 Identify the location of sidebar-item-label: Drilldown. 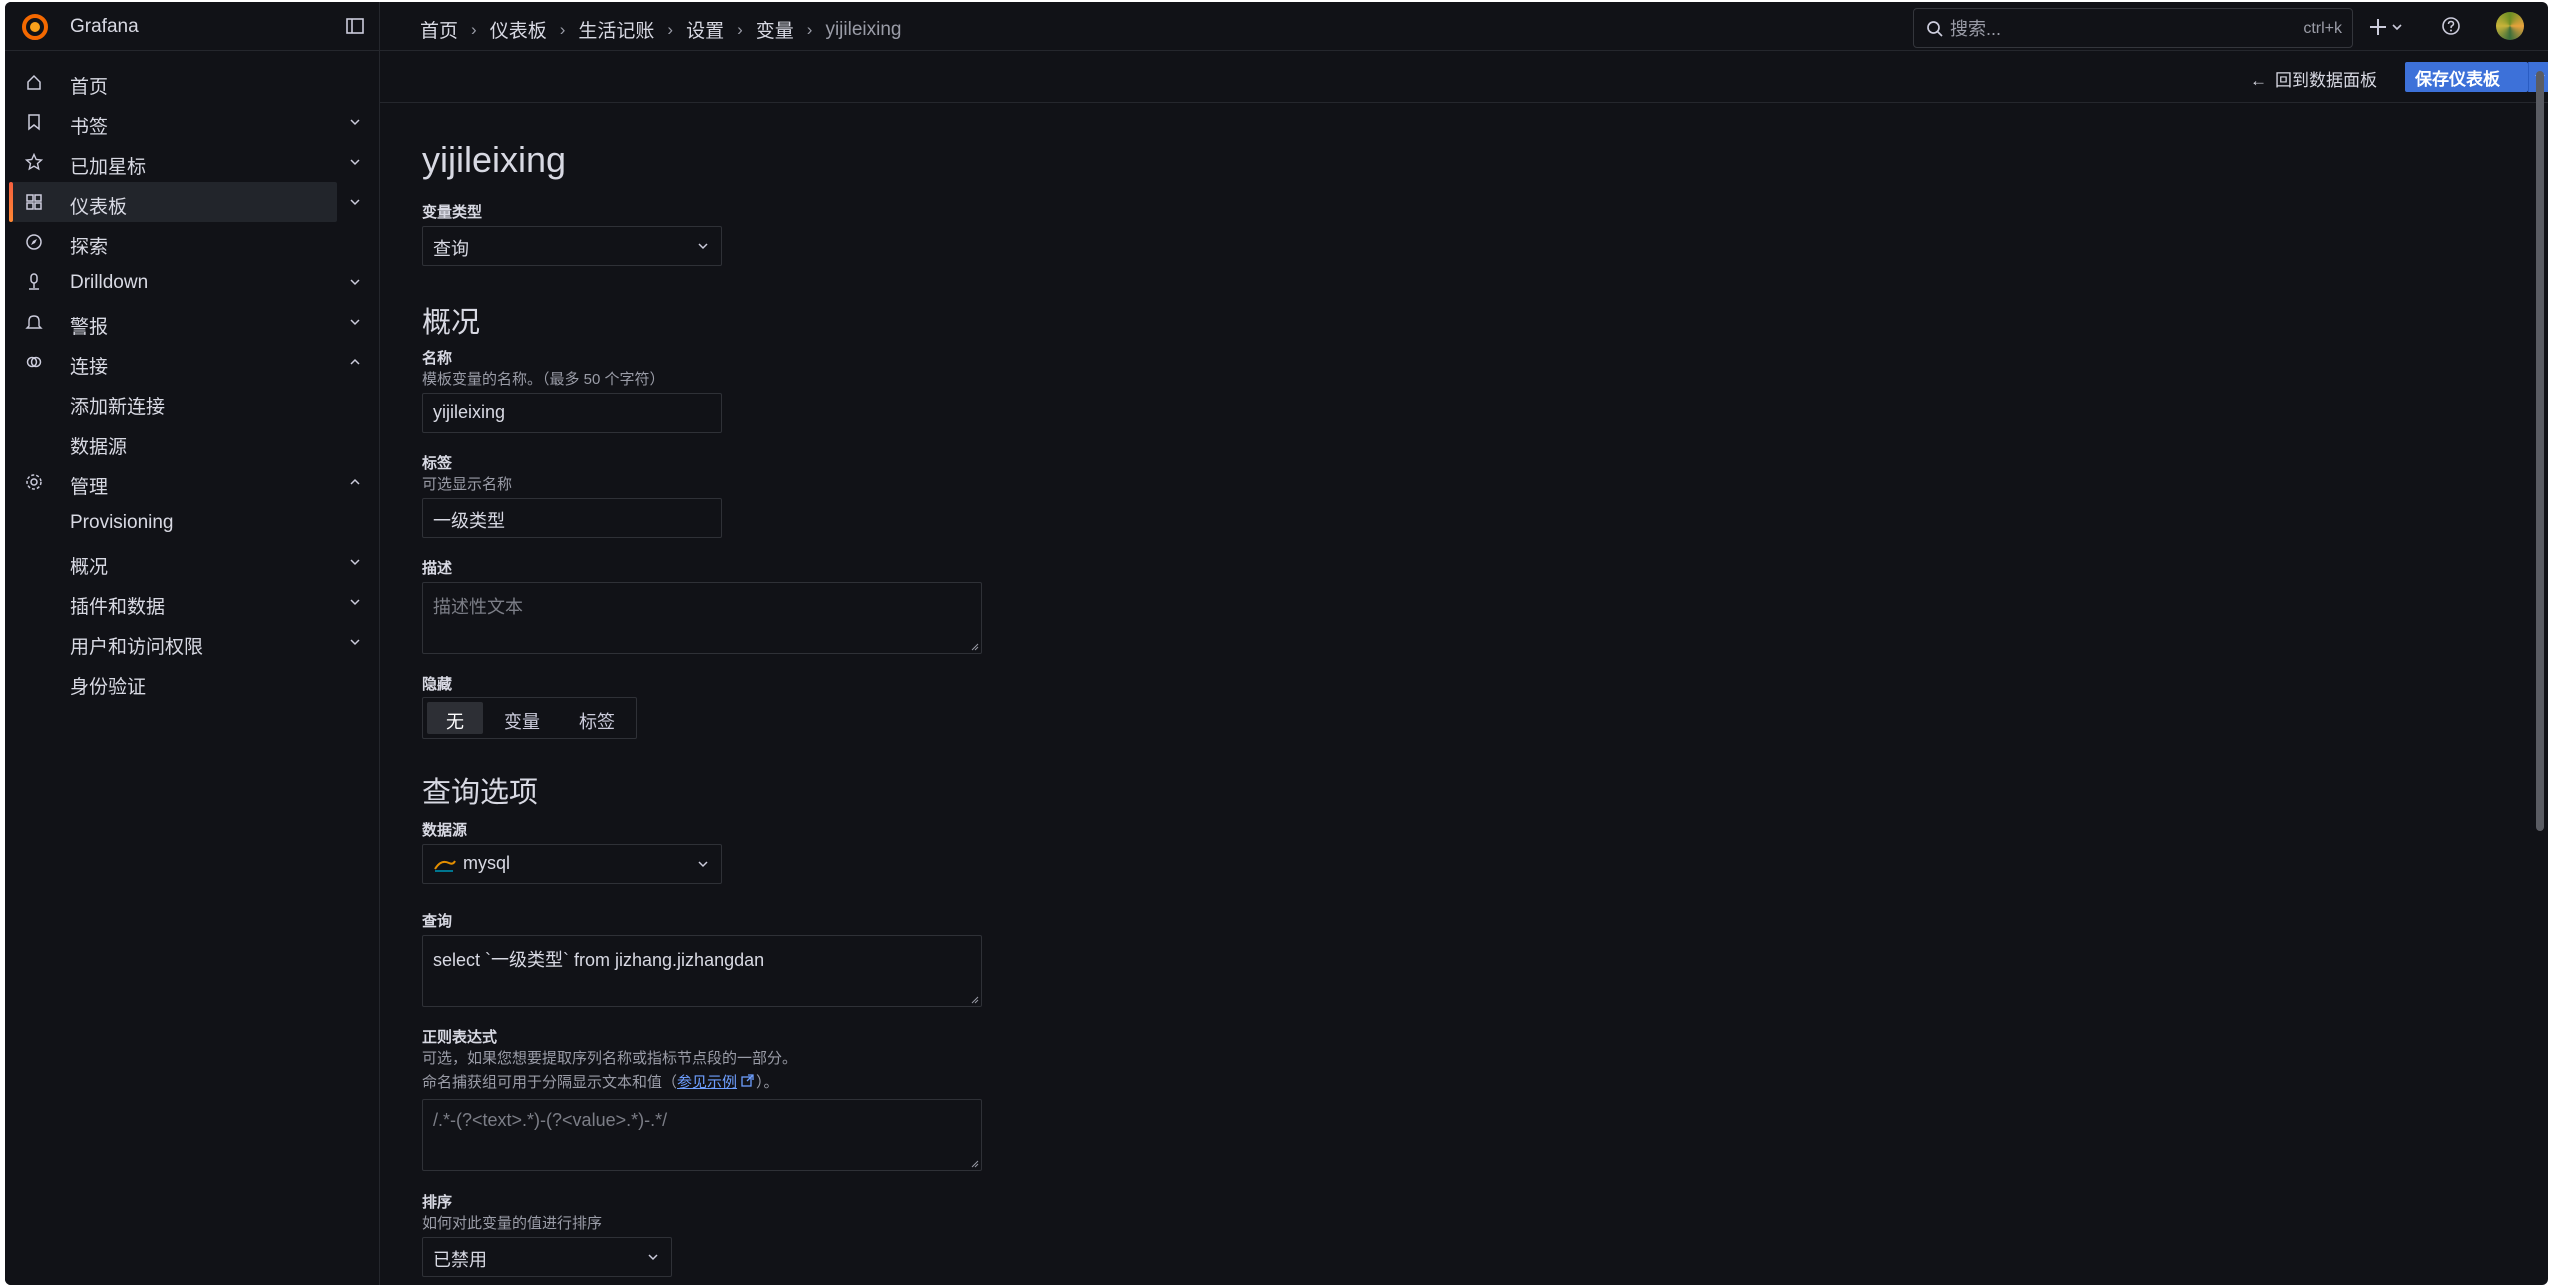
(109, 282).